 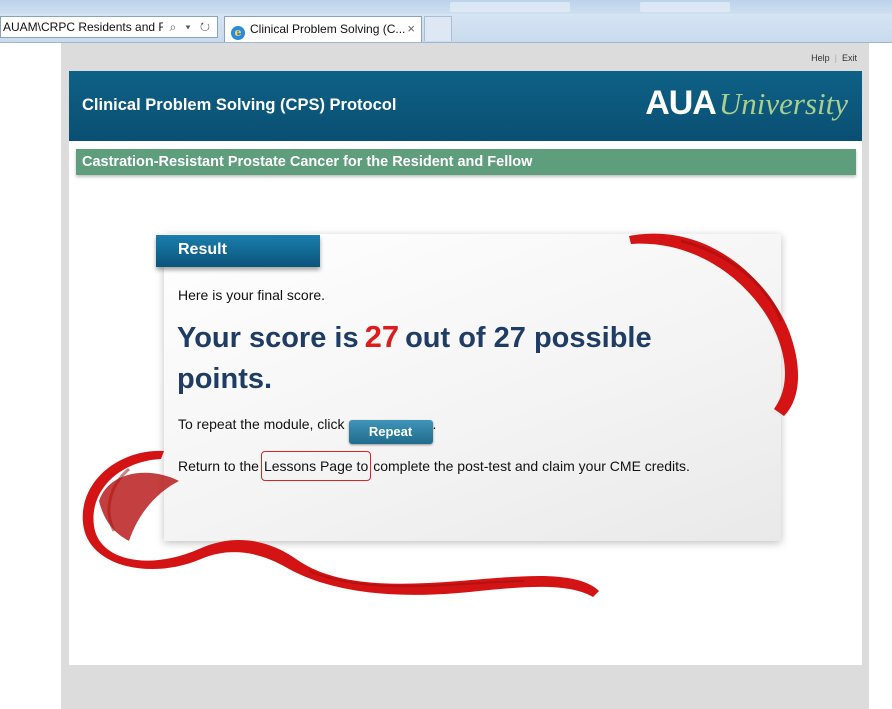 What do you see at coordinates (239, 105) in the screenshot?
I see `course-title: Clinical Problem Solving (CPS) Protocol` at bounding box center [239, 105].